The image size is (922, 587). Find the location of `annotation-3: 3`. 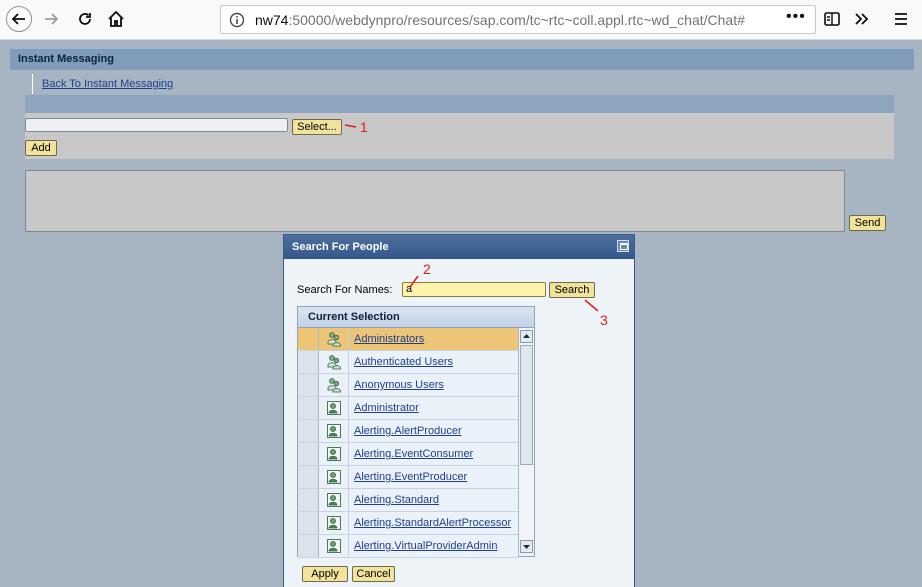

annotation-3: 3 is located at coordinates (604, 320).